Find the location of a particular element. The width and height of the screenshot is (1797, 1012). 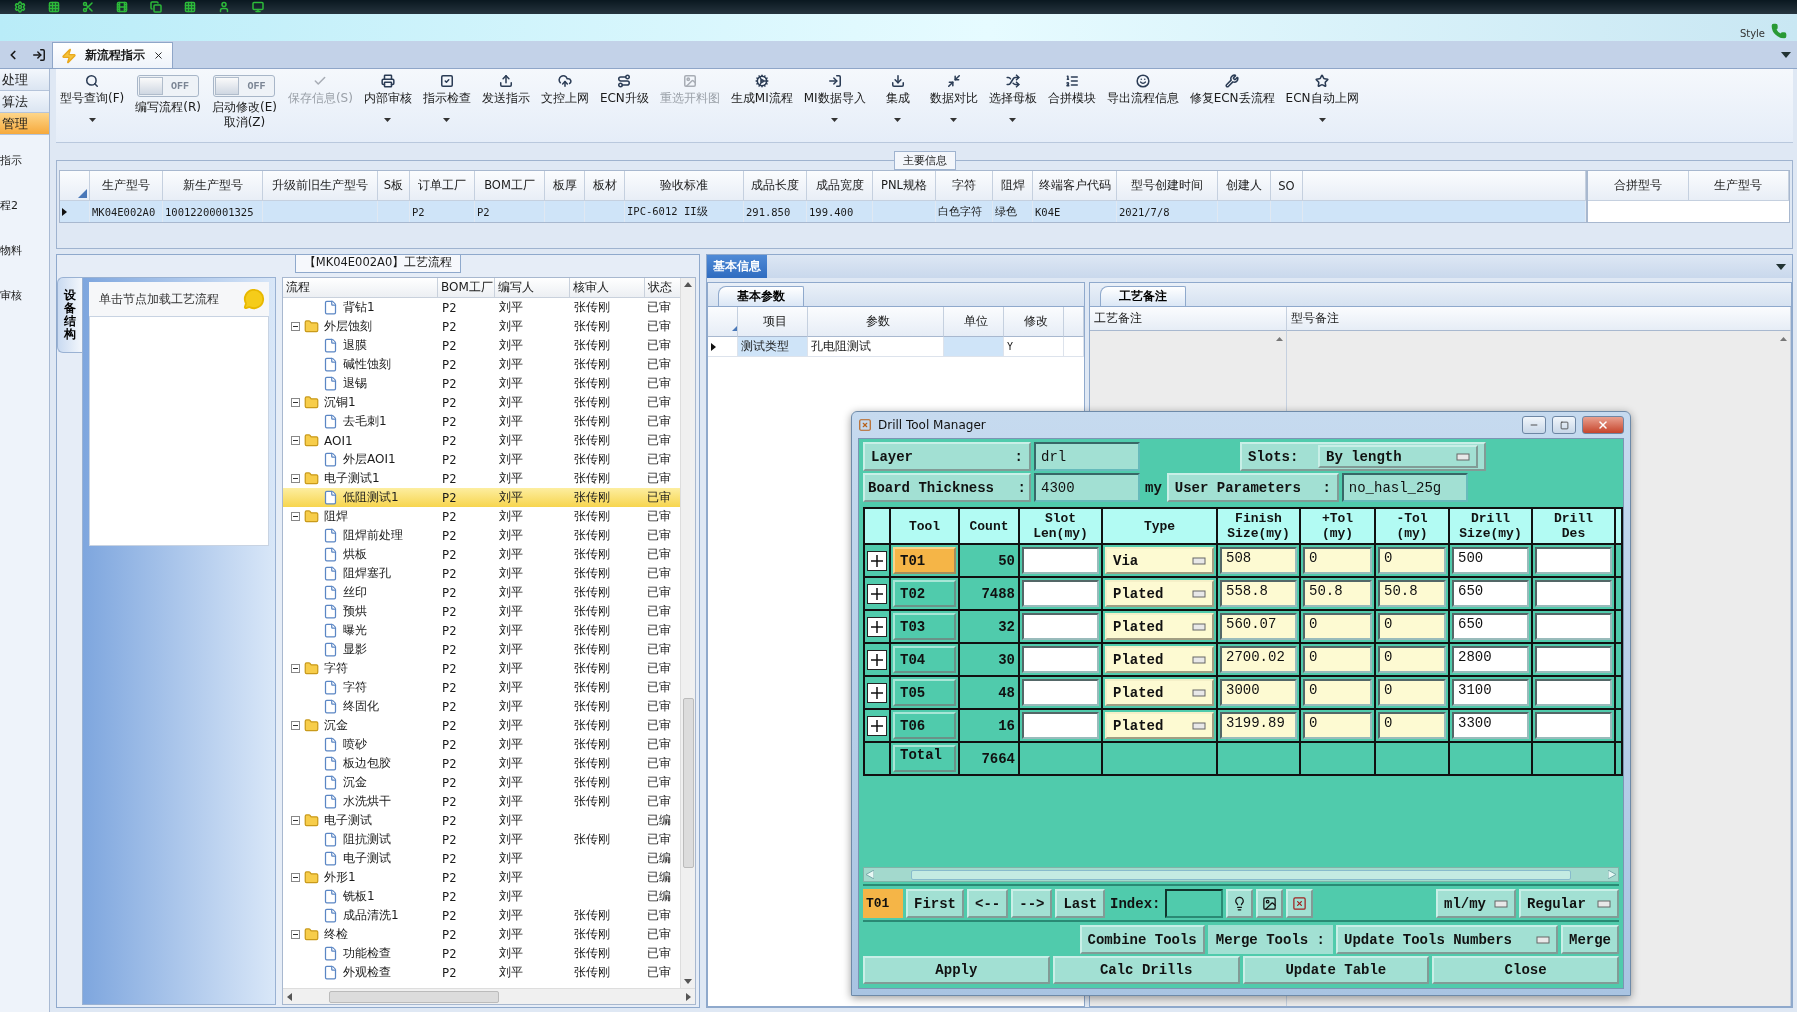

toolbar-button: 文控上网 is located at coordinates (564, 96).